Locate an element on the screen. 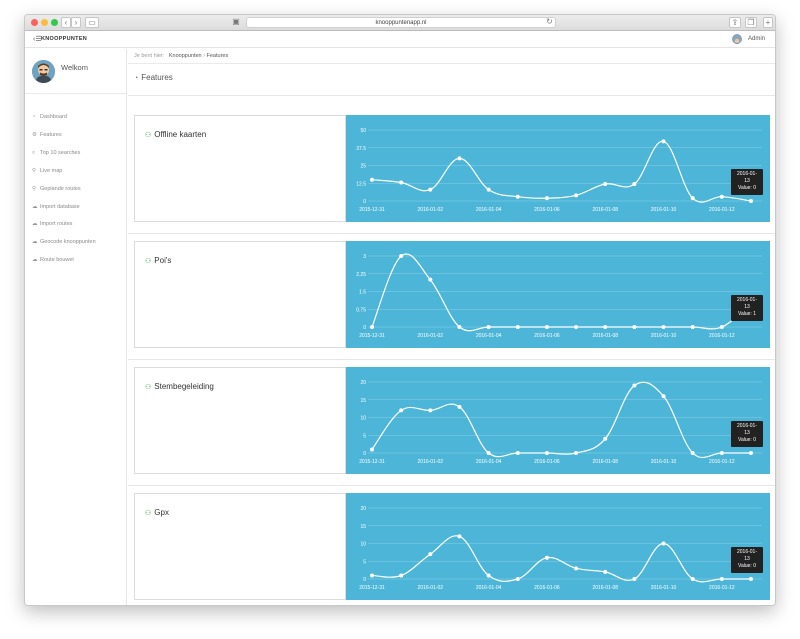 The width and height of the screenshot is (800, 639). sidebar-item-label: Import routes is located at coordinates (56, 224).